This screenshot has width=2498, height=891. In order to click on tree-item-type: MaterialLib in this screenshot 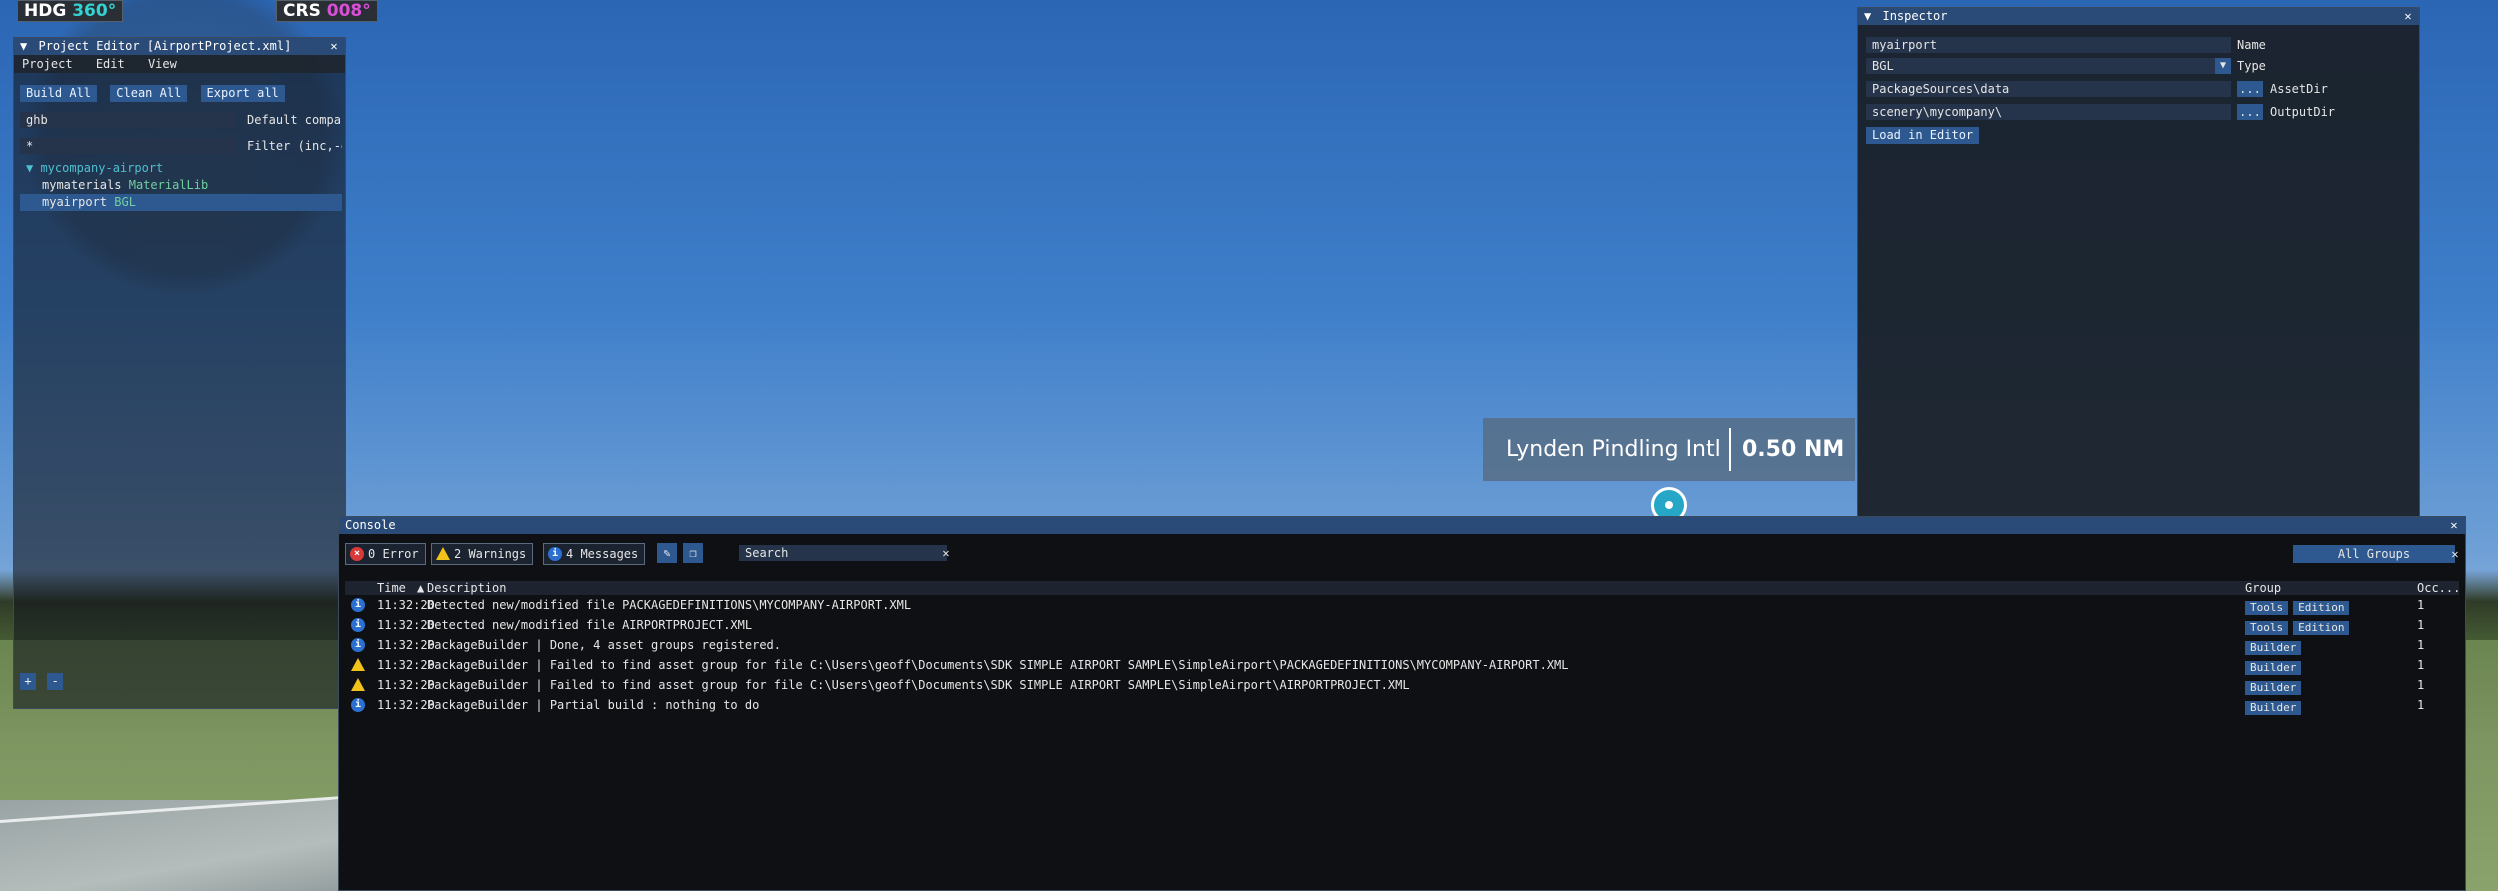, I will do `click(168, 185)`.